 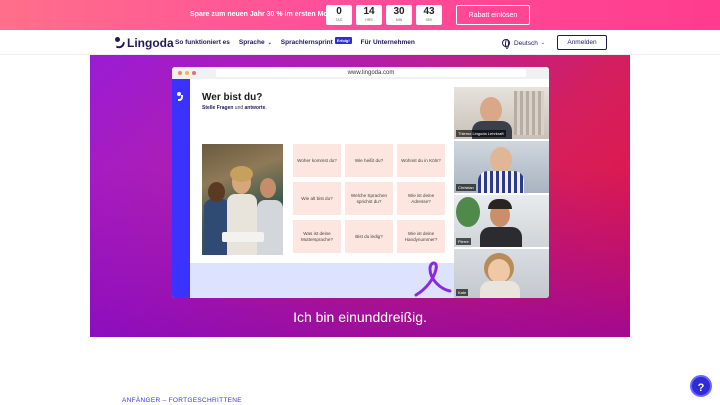 What do you see at coordinates (462, 292) in the screenshot?
I see `participant-name: Kate` at bounding box center [462, 292].